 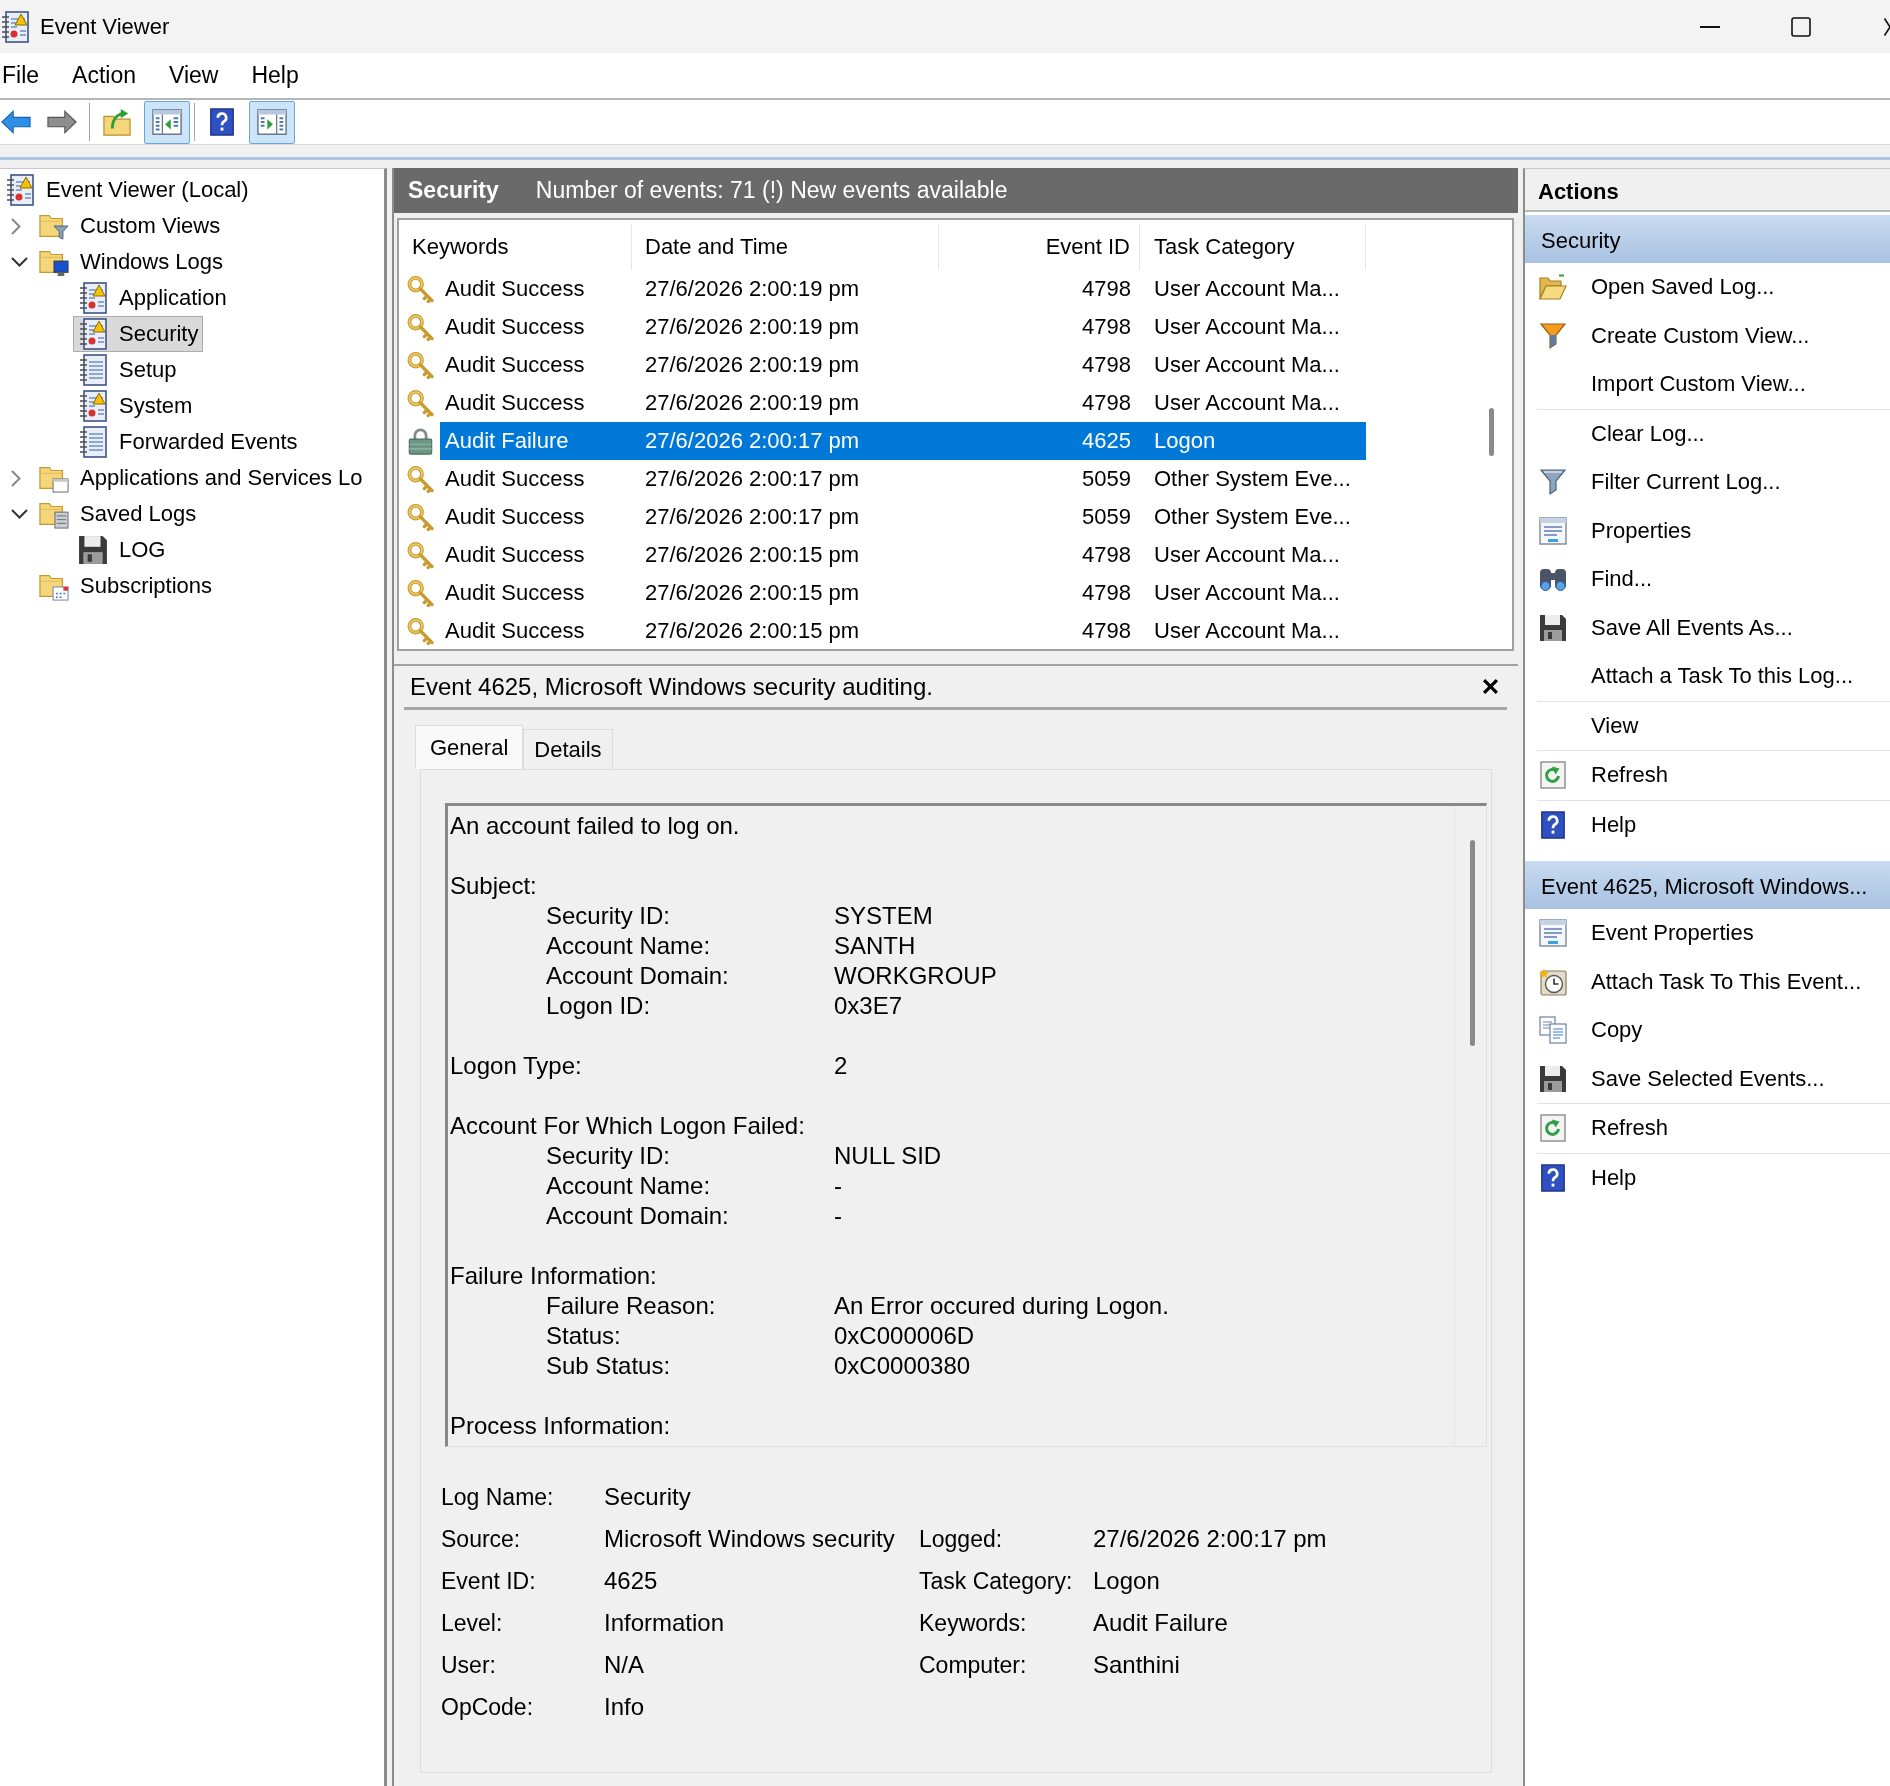 What do you see at coordinates (469, 747) in the screenshot?
I see `tab: General` at bounding box center [469, 747].